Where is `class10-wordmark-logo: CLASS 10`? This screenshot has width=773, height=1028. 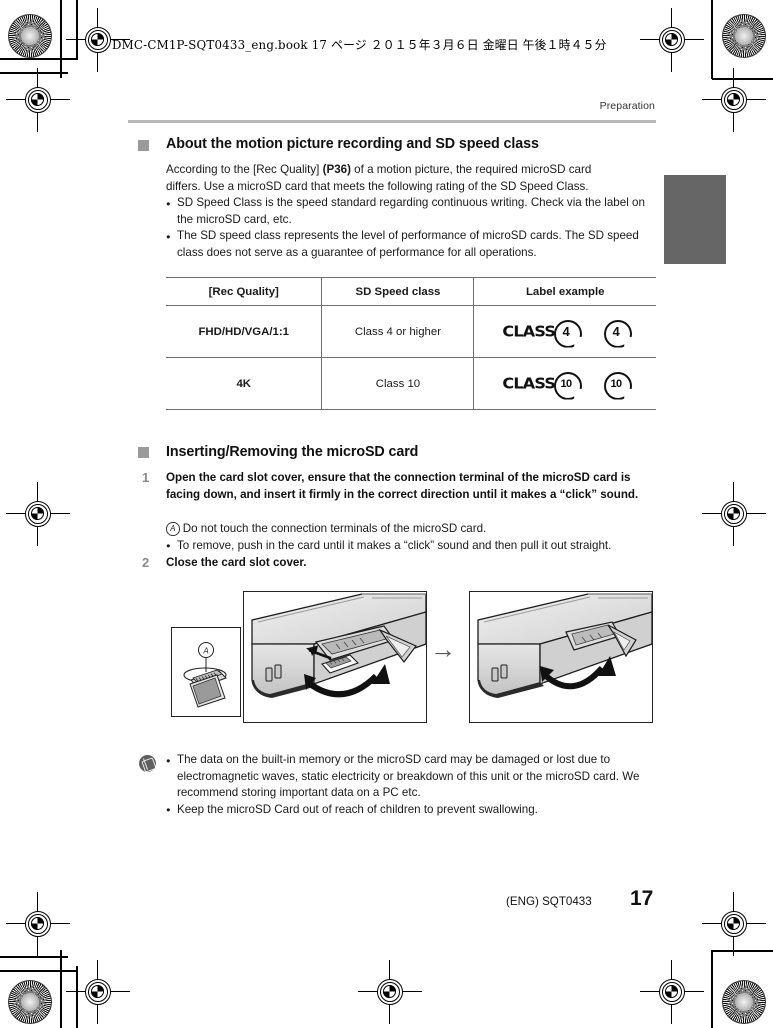
class10-wordmark-logo: CLASS 10 is located at coordinates (542, 385).